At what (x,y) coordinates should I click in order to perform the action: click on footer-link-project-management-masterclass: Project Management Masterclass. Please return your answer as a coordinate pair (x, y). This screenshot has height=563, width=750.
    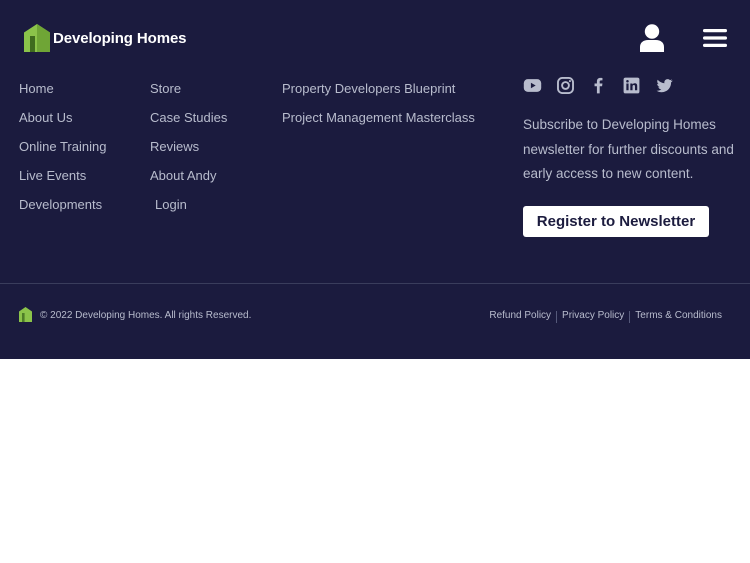
    Looking at the image, I should click on (378, 123).